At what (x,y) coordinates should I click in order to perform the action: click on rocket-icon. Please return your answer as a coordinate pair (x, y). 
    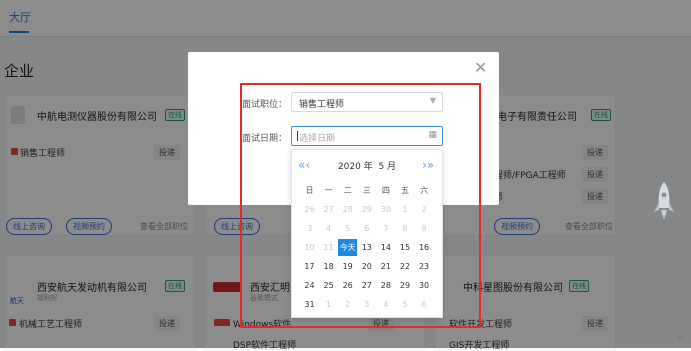
    Looking at the image, I should click on (664, 201).